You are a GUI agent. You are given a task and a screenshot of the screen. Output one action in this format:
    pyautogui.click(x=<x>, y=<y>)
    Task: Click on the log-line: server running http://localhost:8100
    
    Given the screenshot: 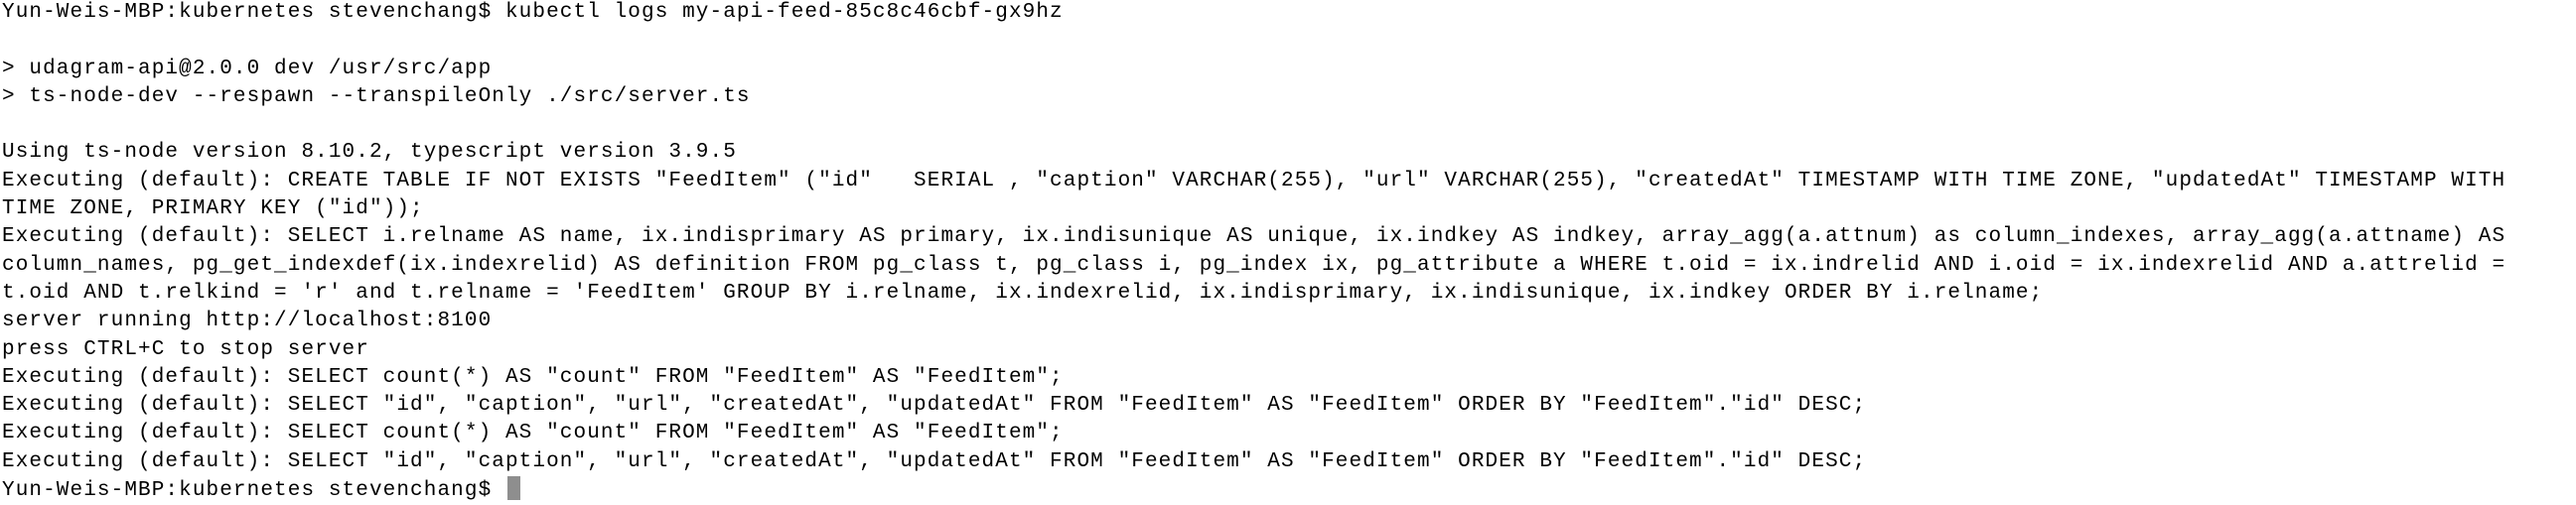 What is the action you would take?
    pyautogui.click(x=248, y=321)
    